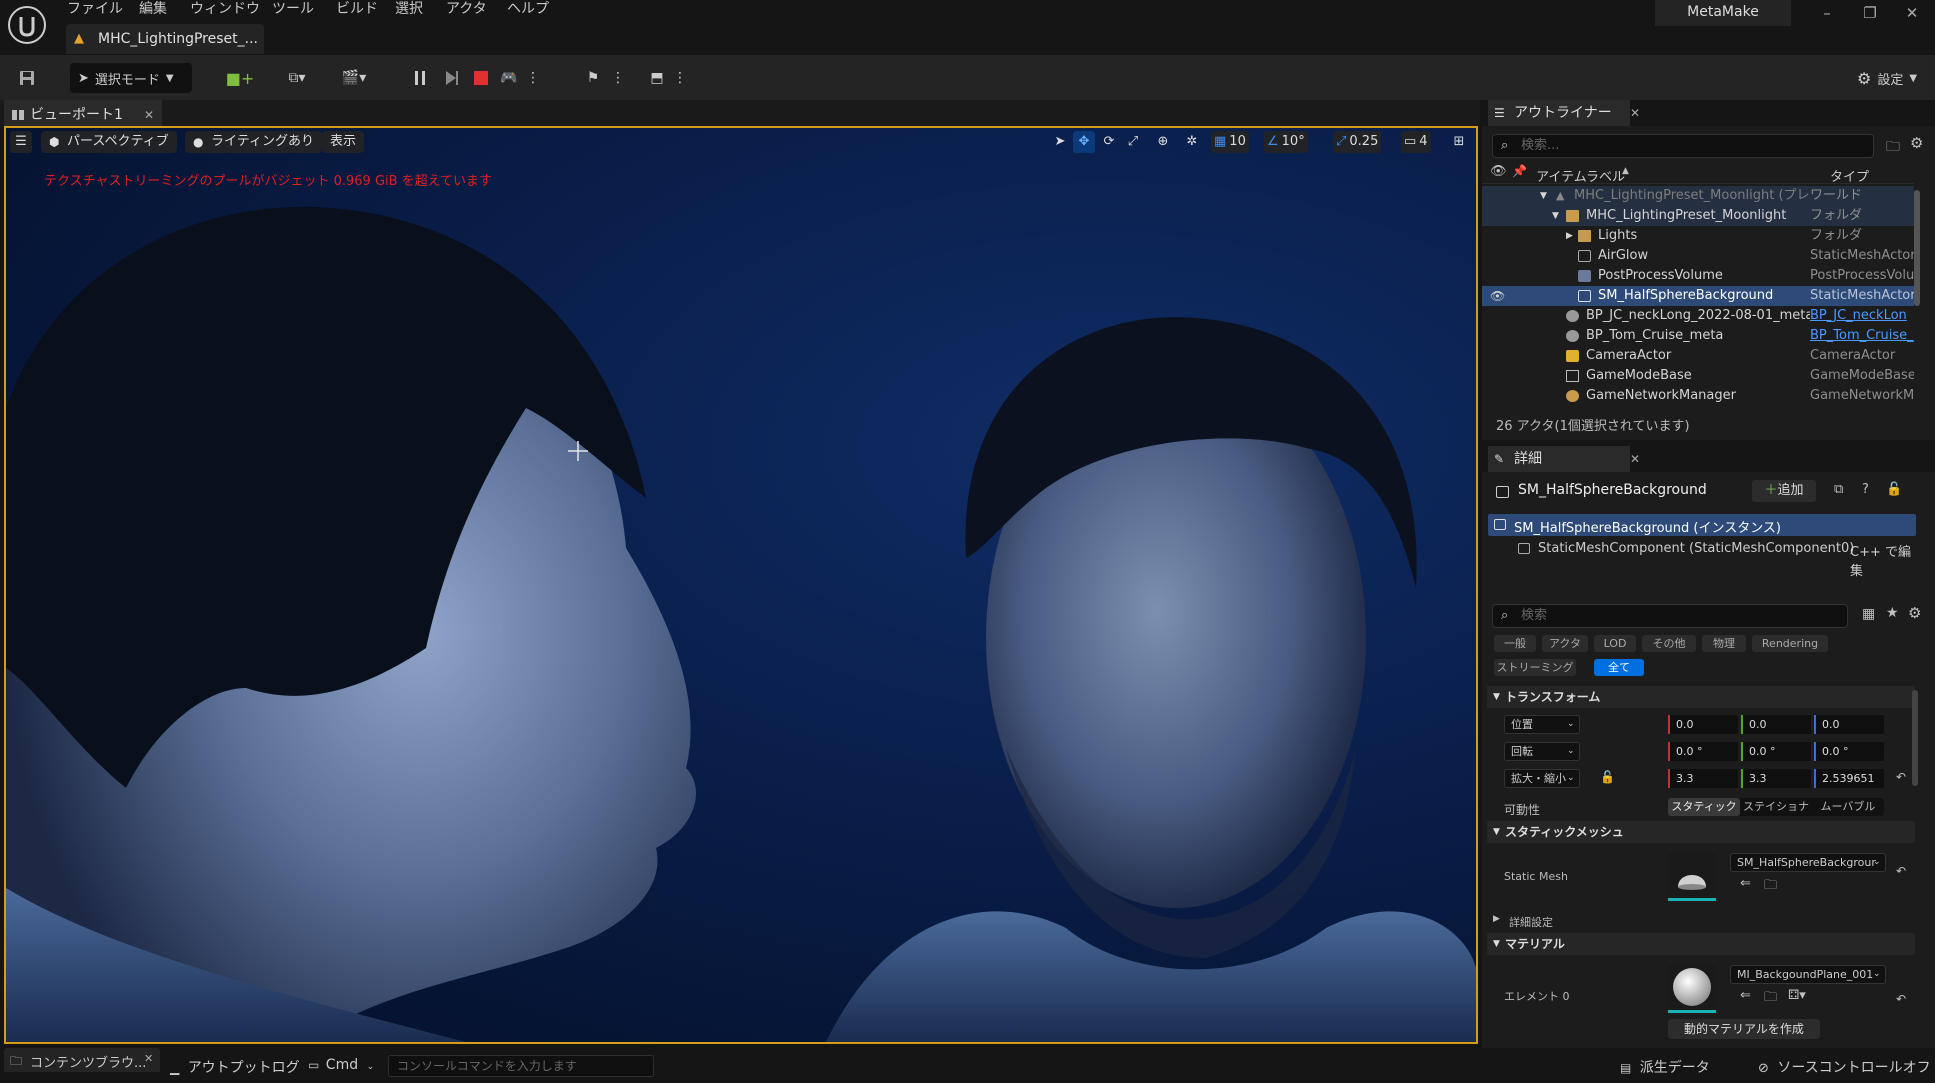 The height and width of the screenshot is (1083, 1935). I want to click on material-section-header: ▼ マテリアル, so click(1701, 944).